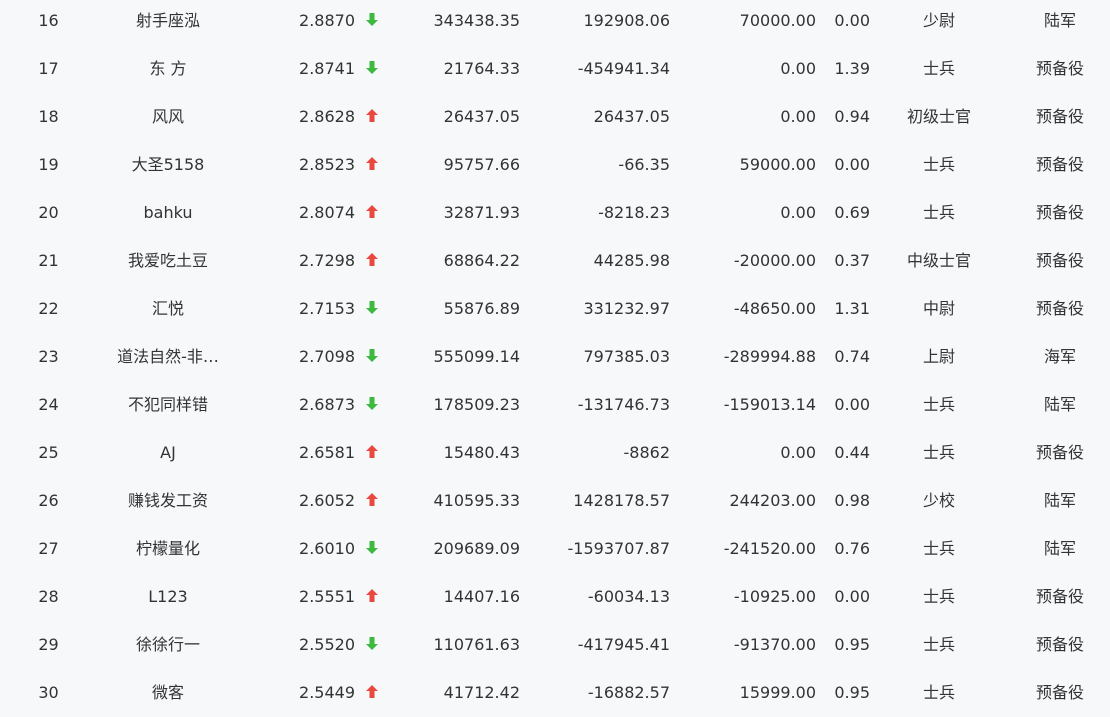 The image size is (1110, 717). What do you see at coordinates (852, 260) in the screenshot?
I see `value-4-cell: 0.37` at bounding box center [852, 260].